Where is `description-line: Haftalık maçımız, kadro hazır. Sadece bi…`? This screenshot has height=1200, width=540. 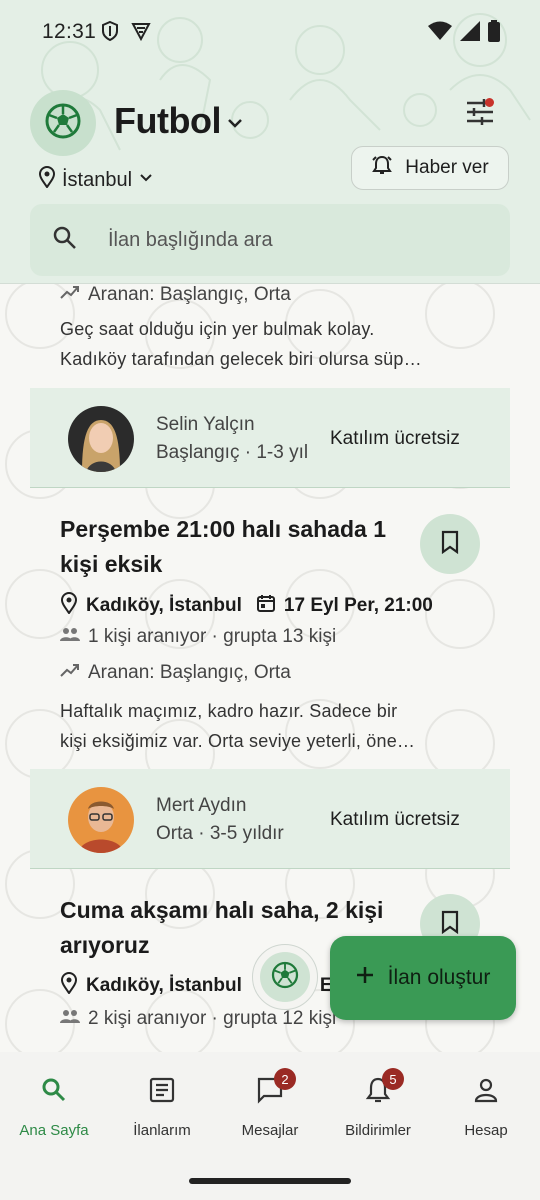
description-line: Haftalık maçımız, kadro hazır. Sadece bi… is located at coordinates (229, 711).